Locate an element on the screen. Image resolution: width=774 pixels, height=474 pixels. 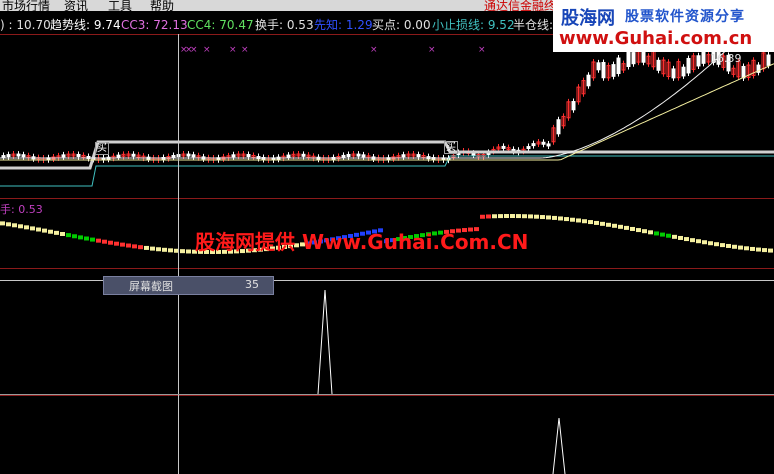
screenshot-tooltip: 屏幕截图 35 is located at coordinates (188, 285).